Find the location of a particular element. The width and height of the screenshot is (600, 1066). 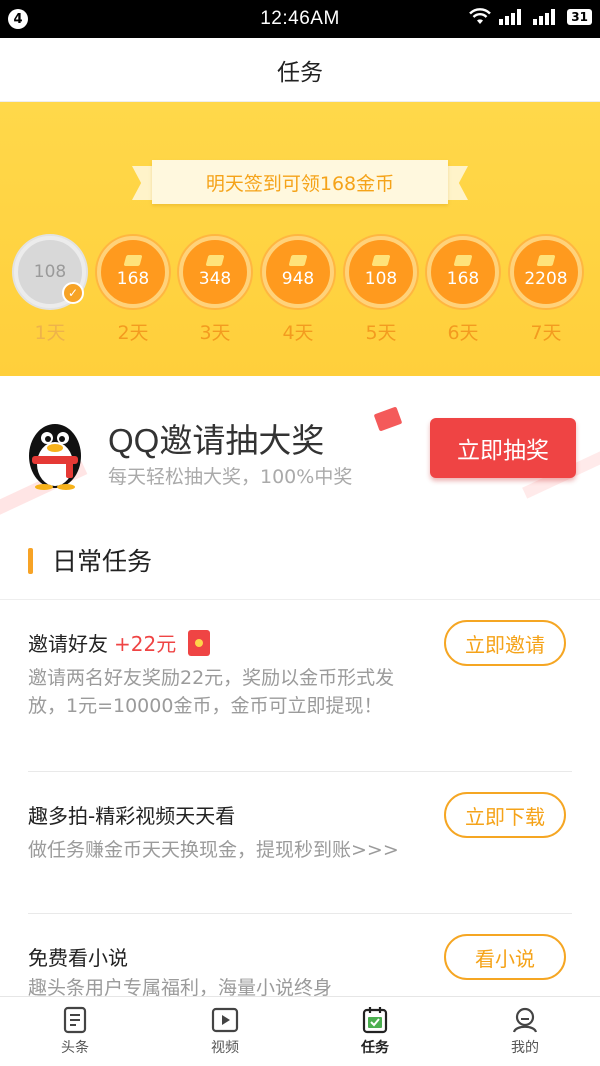

signin-day-2: 168 2天 is located at coordinates (133, 290).